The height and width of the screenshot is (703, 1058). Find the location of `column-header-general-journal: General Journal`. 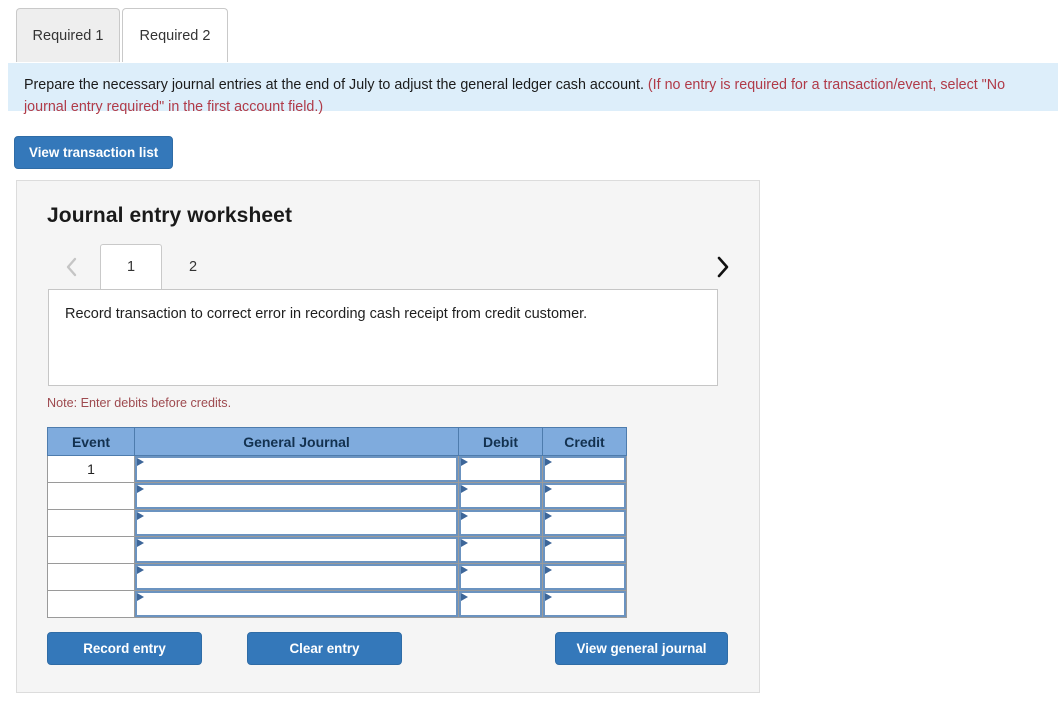

column-header-general-journal: General Journal is located at coordinates (296, 441).